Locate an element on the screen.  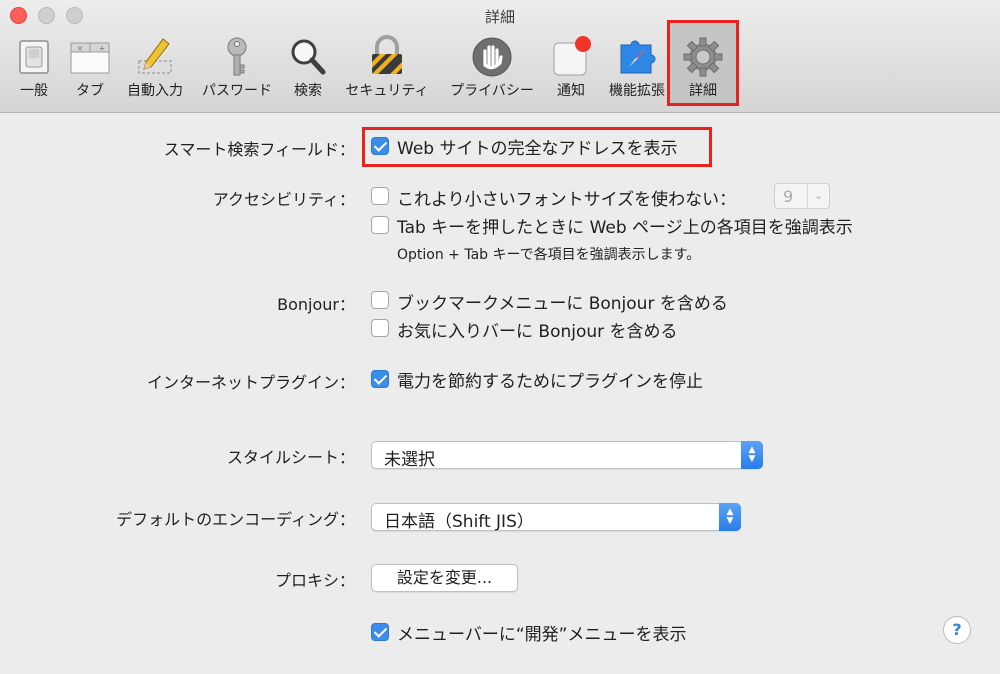
key-icon is located at coordinates (237, 56).